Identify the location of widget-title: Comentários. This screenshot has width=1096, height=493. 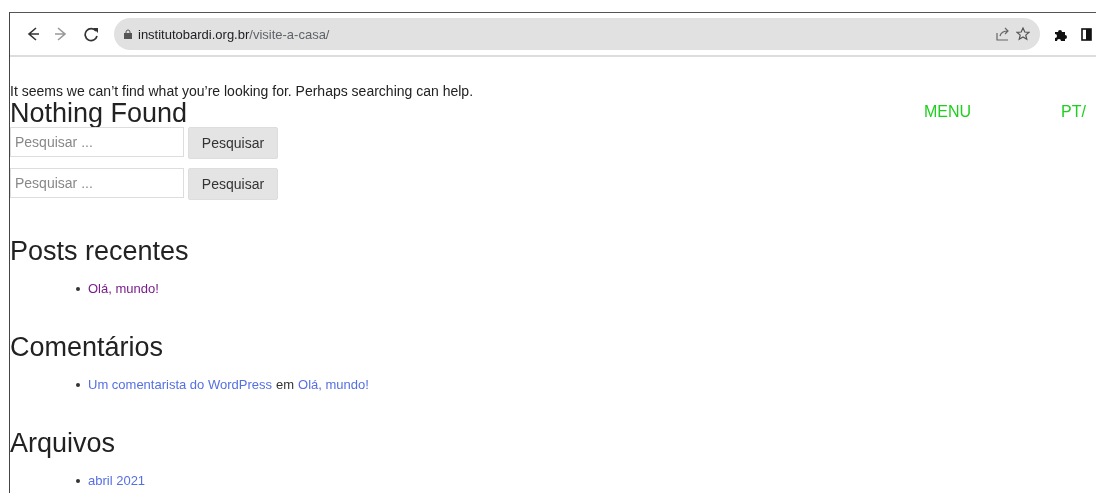
(87, 347).